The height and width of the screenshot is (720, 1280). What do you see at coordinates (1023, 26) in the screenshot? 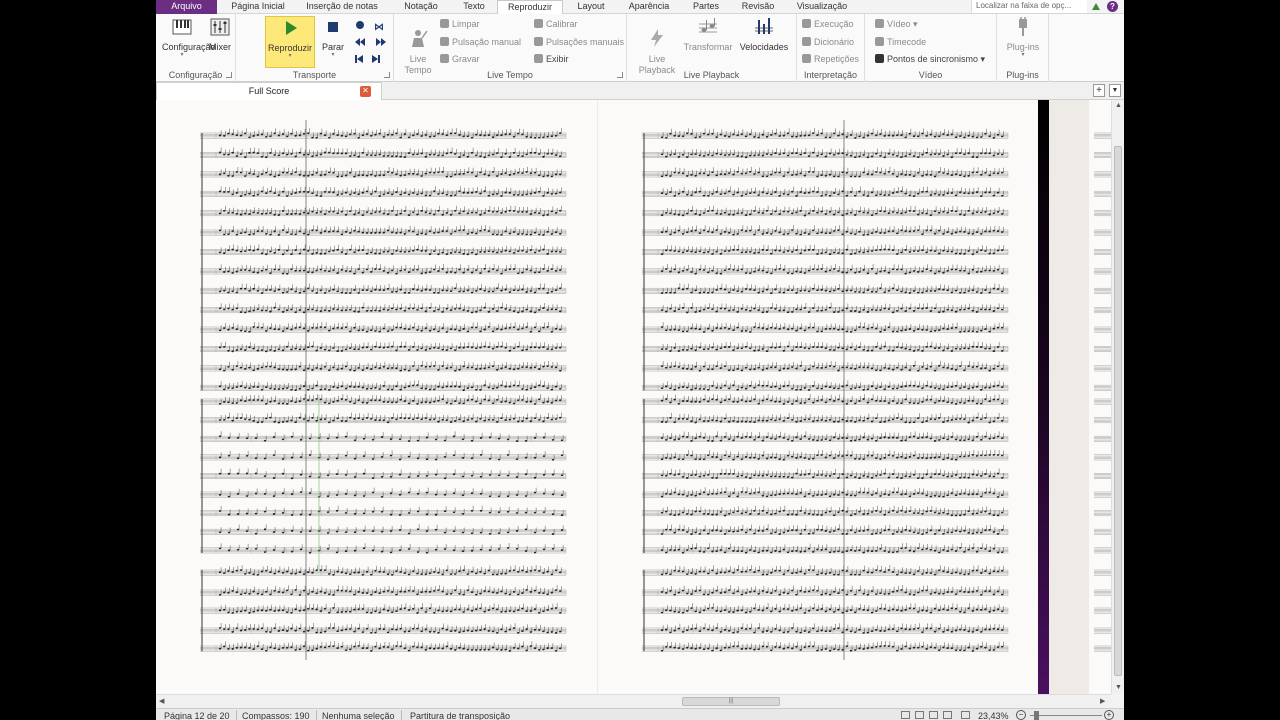
I see `plug-icon` at bounding box center [1023, 26].